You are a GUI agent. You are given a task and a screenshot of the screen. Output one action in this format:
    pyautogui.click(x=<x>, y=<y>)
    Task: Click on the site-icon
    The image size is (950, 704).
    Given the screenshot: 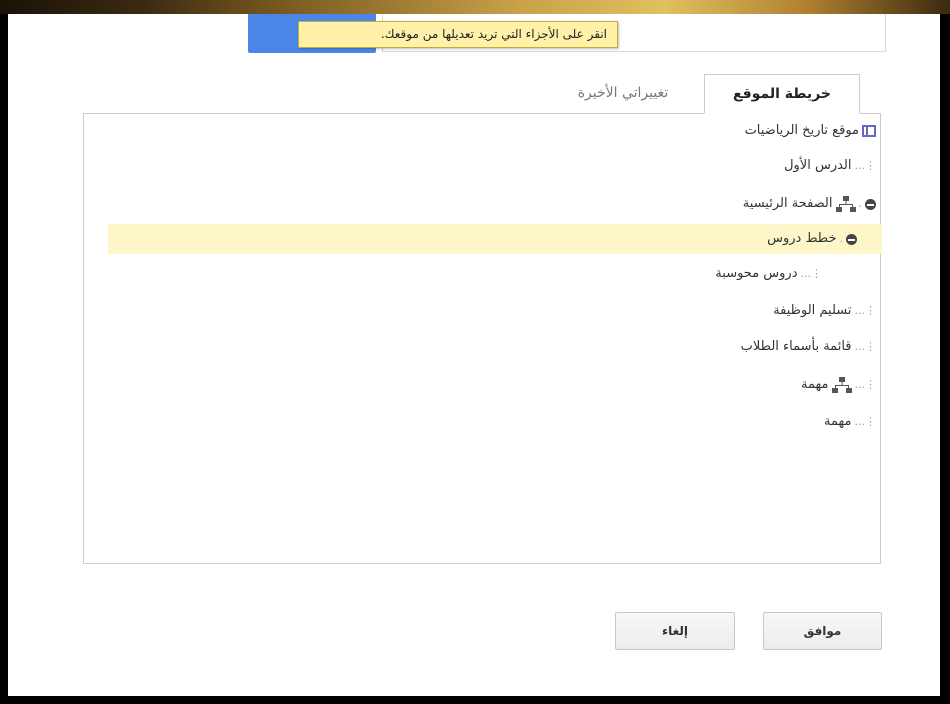 What is the action you would take?
    pyautogui.click(x=869, y=131)
    